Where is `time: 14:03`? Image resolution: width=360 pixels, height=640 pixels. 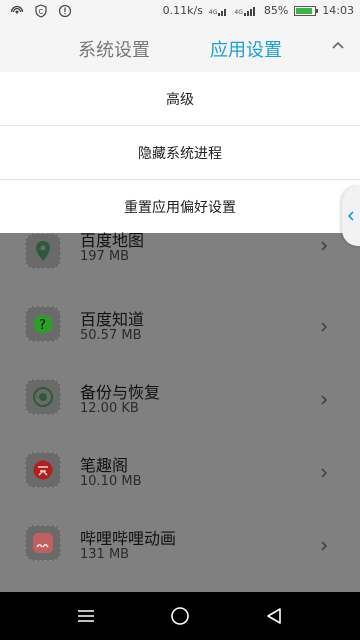
time: 14:03 is located at coordinates (338, 10).